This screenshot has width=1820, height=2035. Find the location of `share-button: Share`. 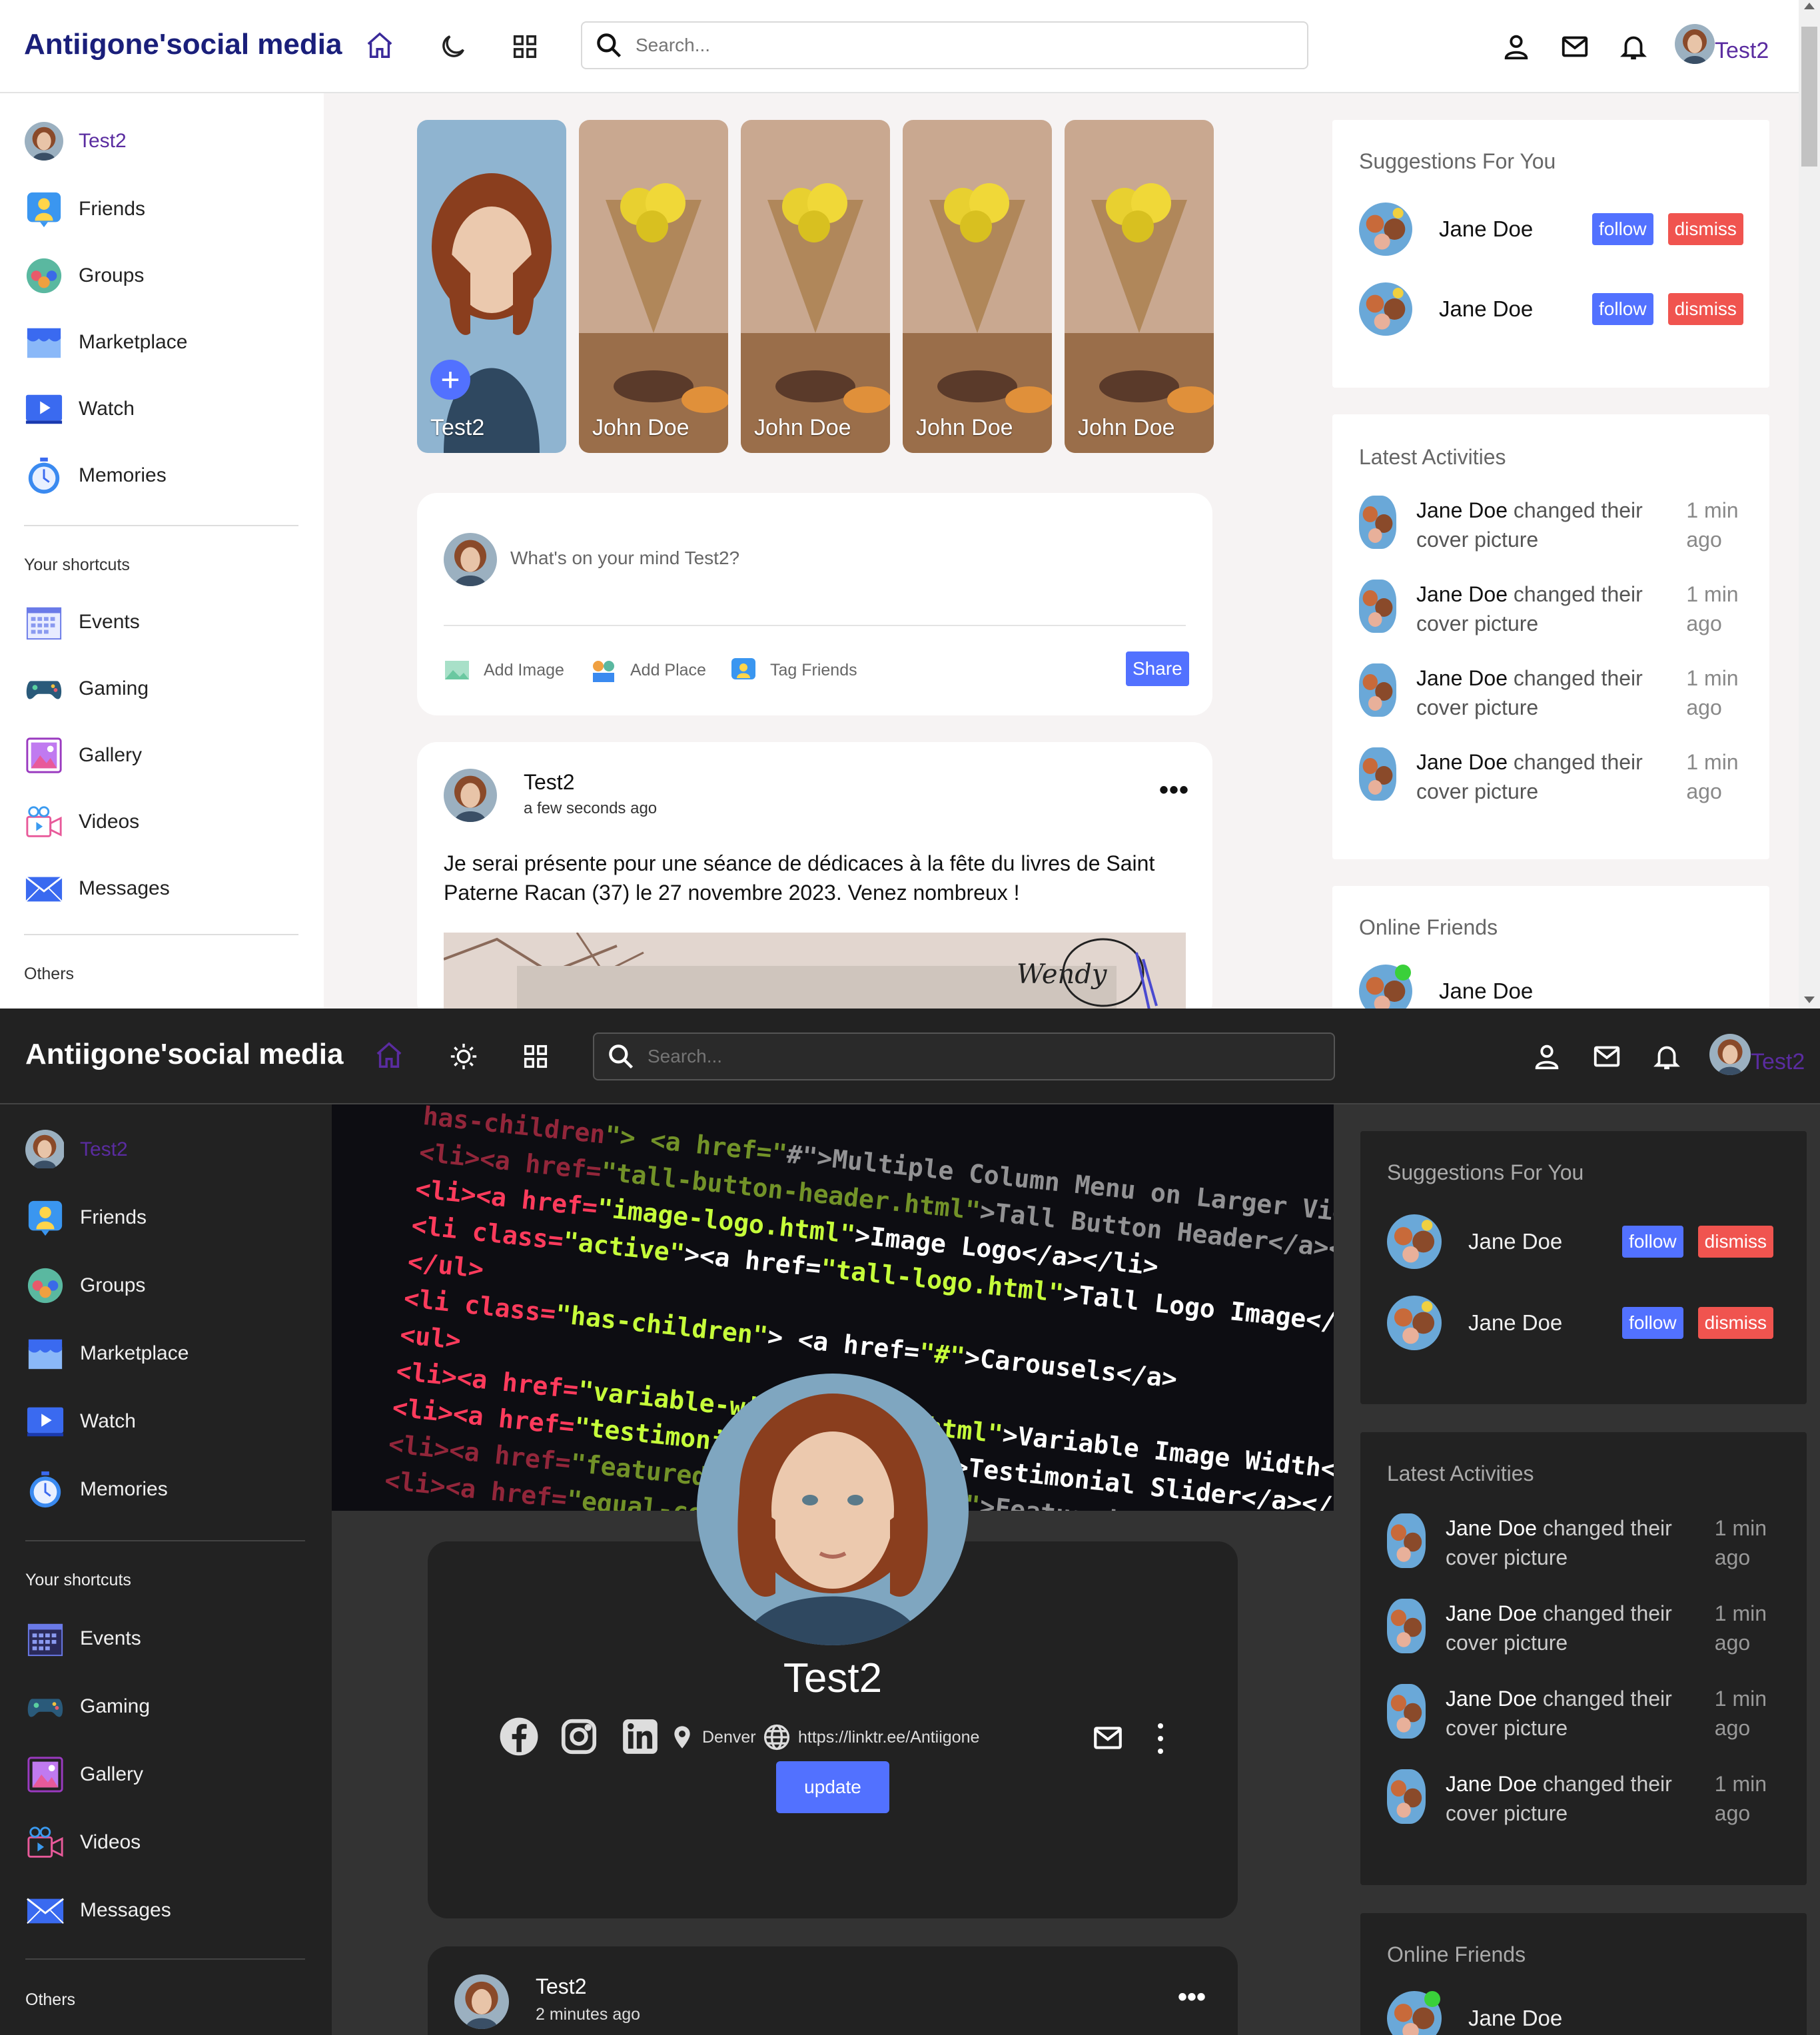

share-button: Share is located at coordinates (1157, 668).